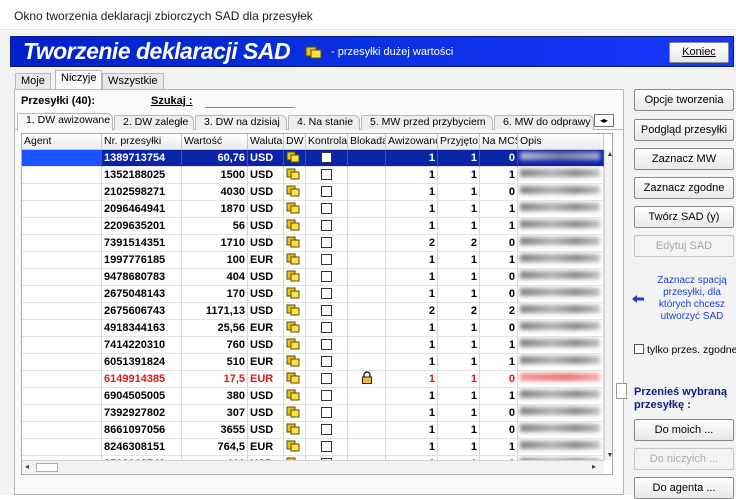  I want to click on table-row: 2209635201 56 USD 1 1 1, so click(313, 226).